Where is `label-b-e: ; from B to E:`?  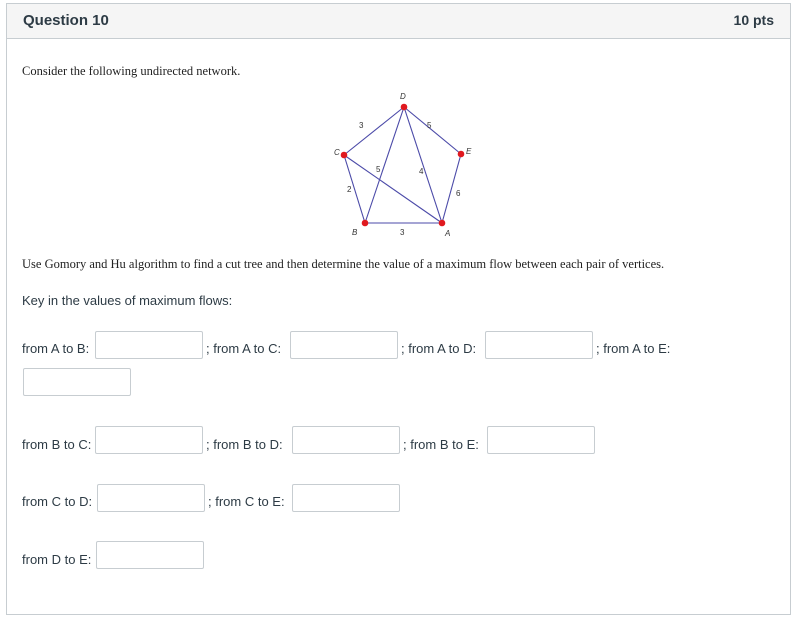
label-b-e: ; from B to E: is located at coordinates (441, 444).